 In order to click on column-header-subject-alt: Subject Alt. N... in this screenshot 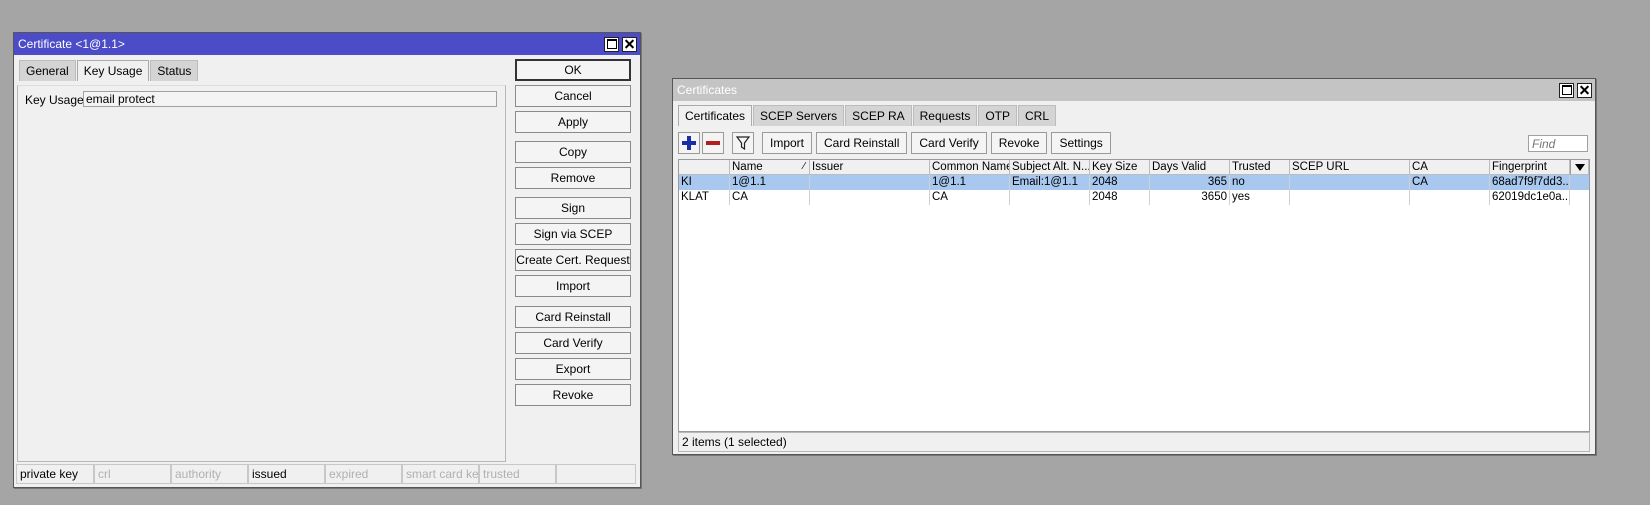, I will do `click(1050, 167)`.